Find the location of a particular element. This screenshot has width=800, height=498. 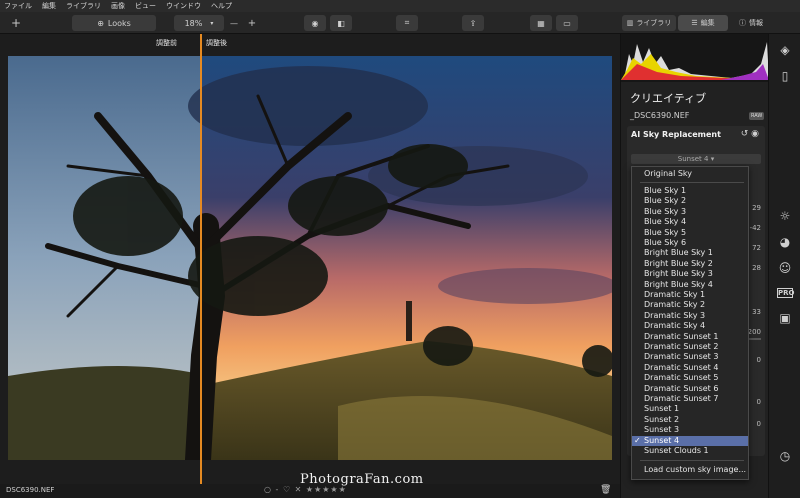

share-icon: ⇪ is located at coordinates (473, 23).